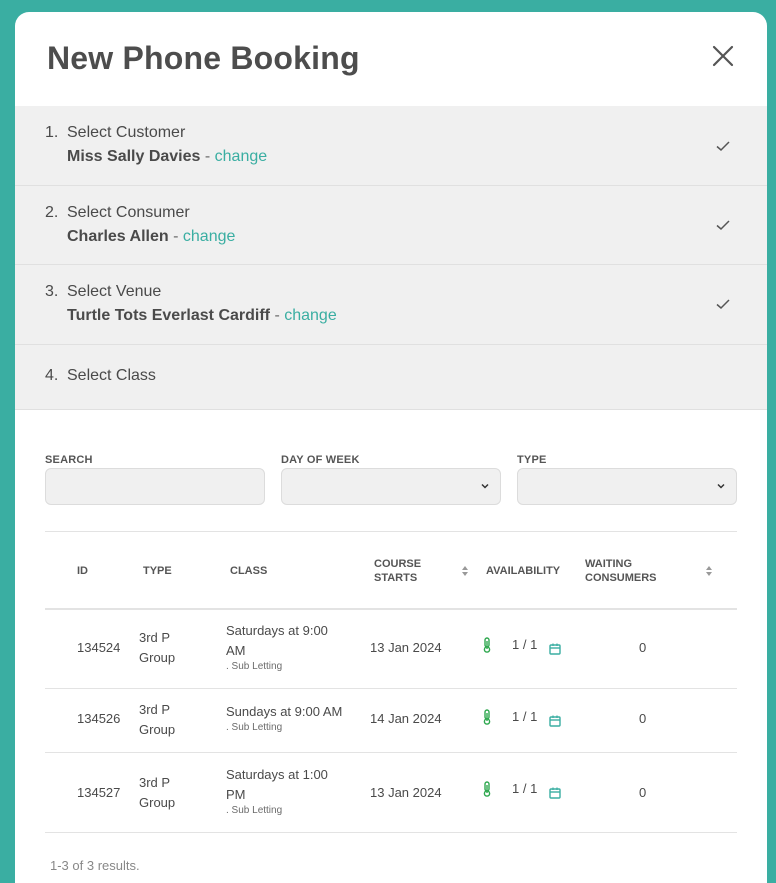  Describe the element at coordinates (82, 571) in the screenshot. I see `header-id: ID` at that location.